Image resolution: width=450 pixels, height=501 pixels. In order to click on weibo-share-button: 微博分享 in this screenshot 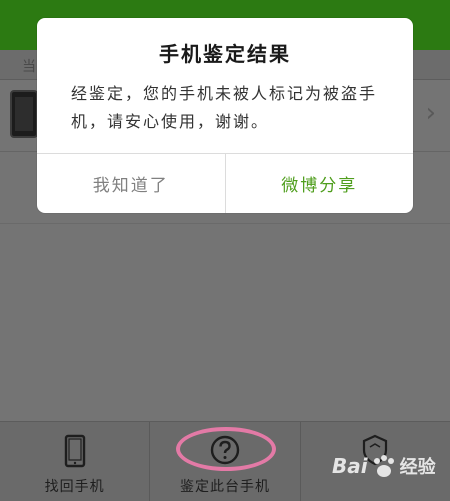, I will do `click(320, 183)`.